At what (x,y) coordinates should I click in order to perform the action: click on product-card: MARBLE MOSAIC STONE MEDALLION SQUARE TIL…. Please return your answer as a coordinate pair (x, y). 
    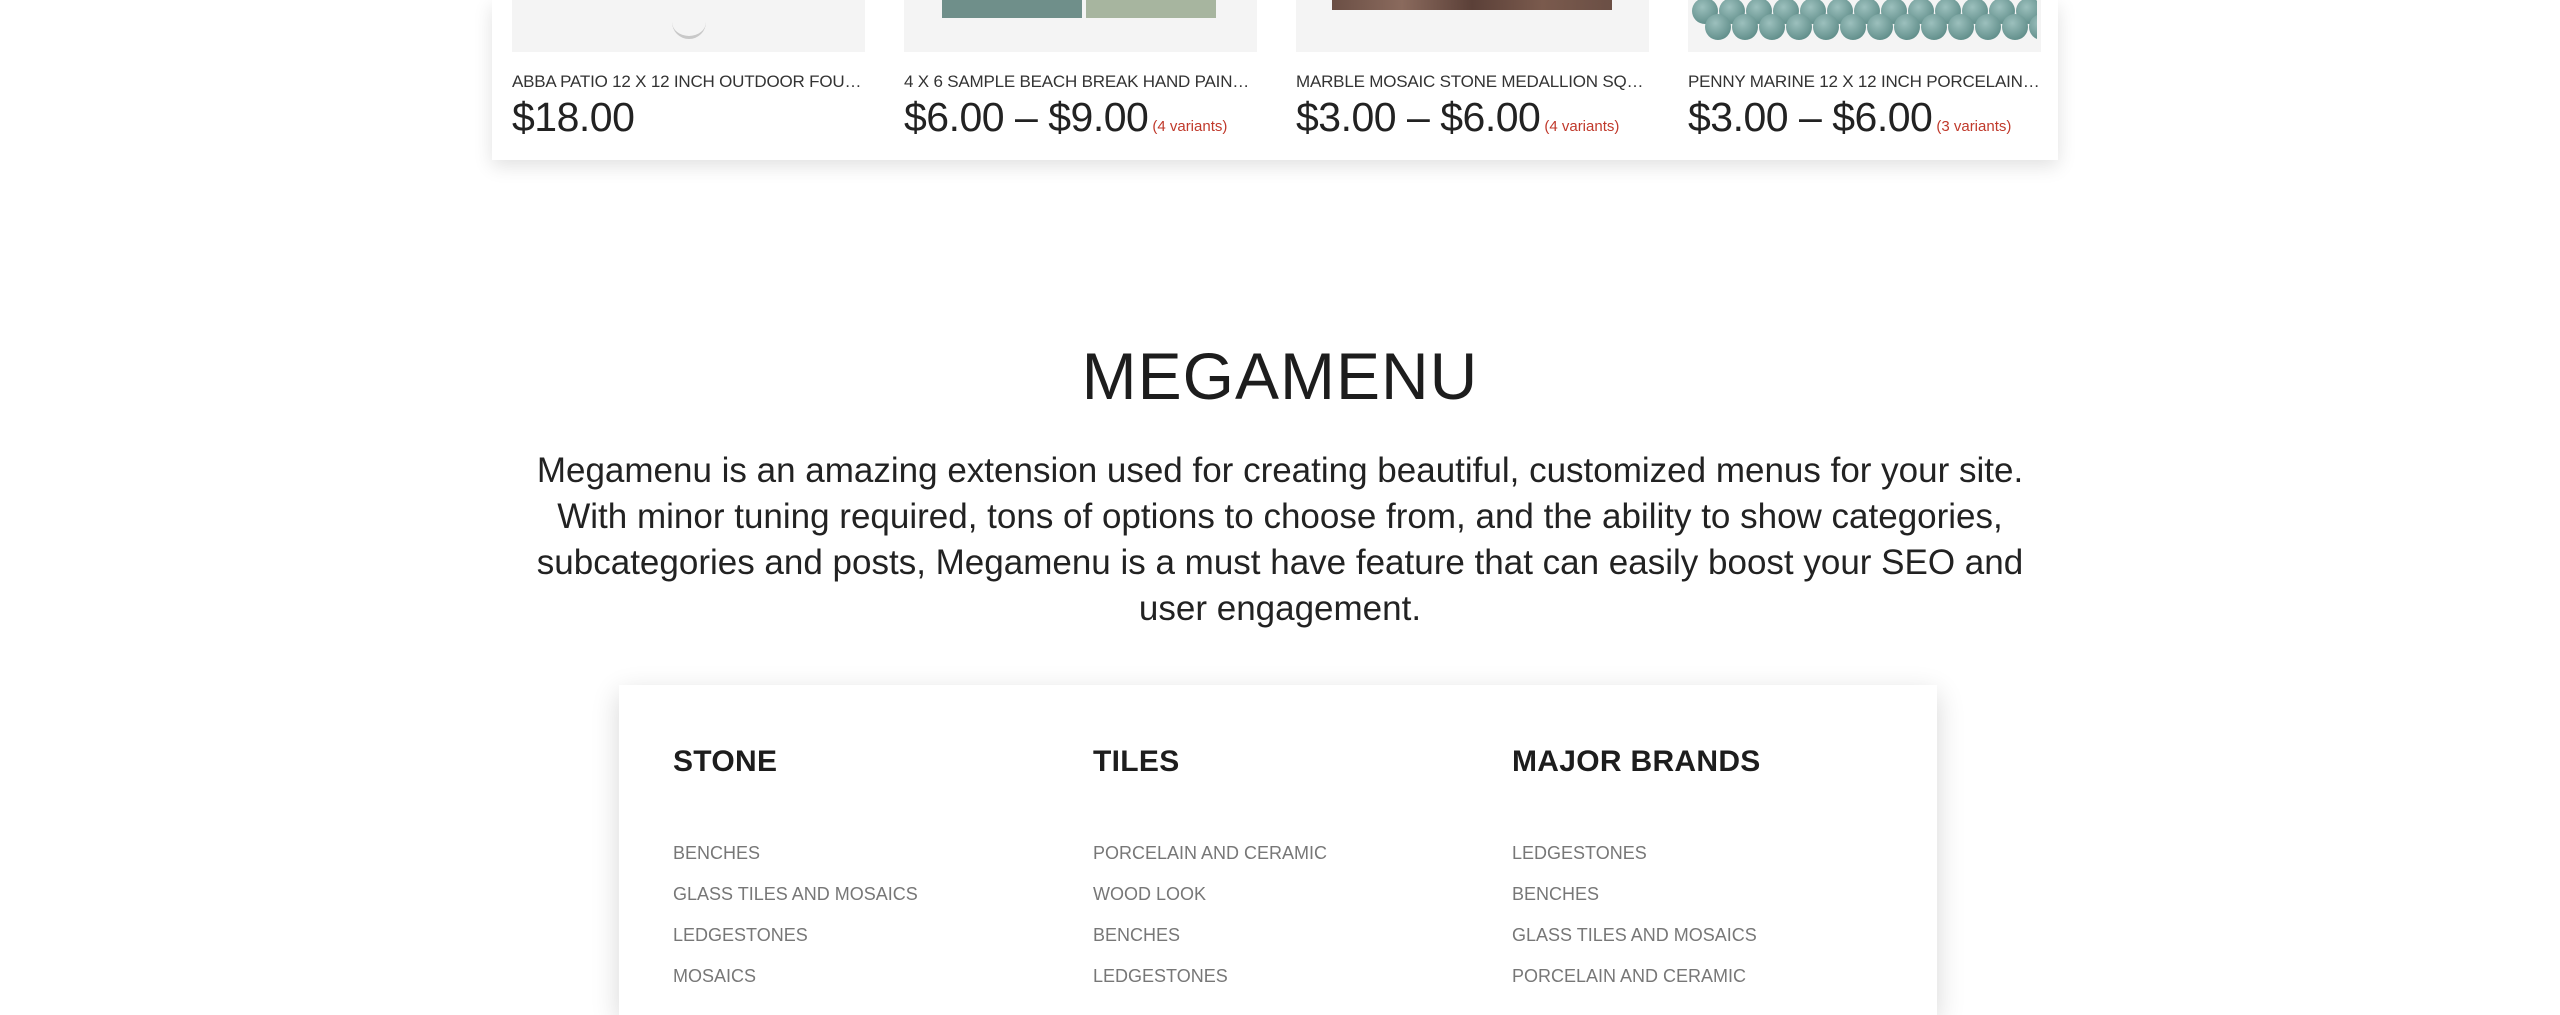
    Looking at the image, I should click on (1472, 80).